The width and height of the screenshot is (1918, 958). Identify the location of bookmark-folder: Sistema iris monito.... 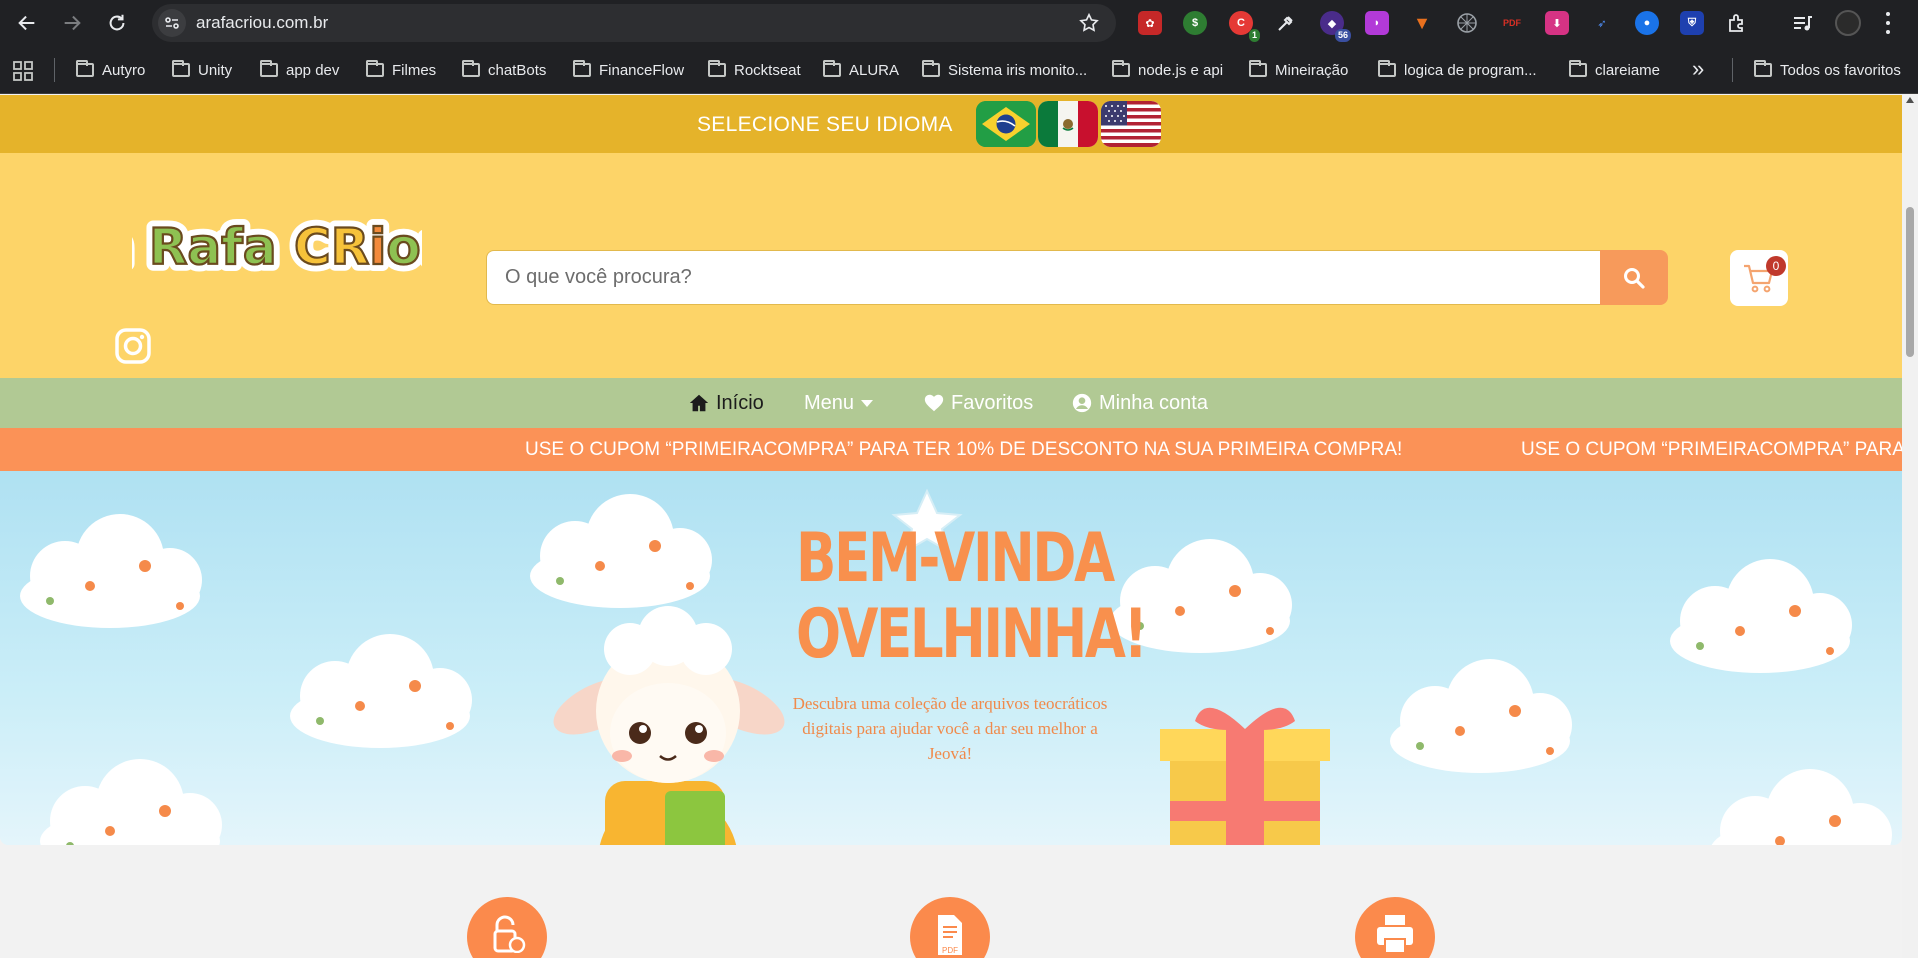
(1004, 70).